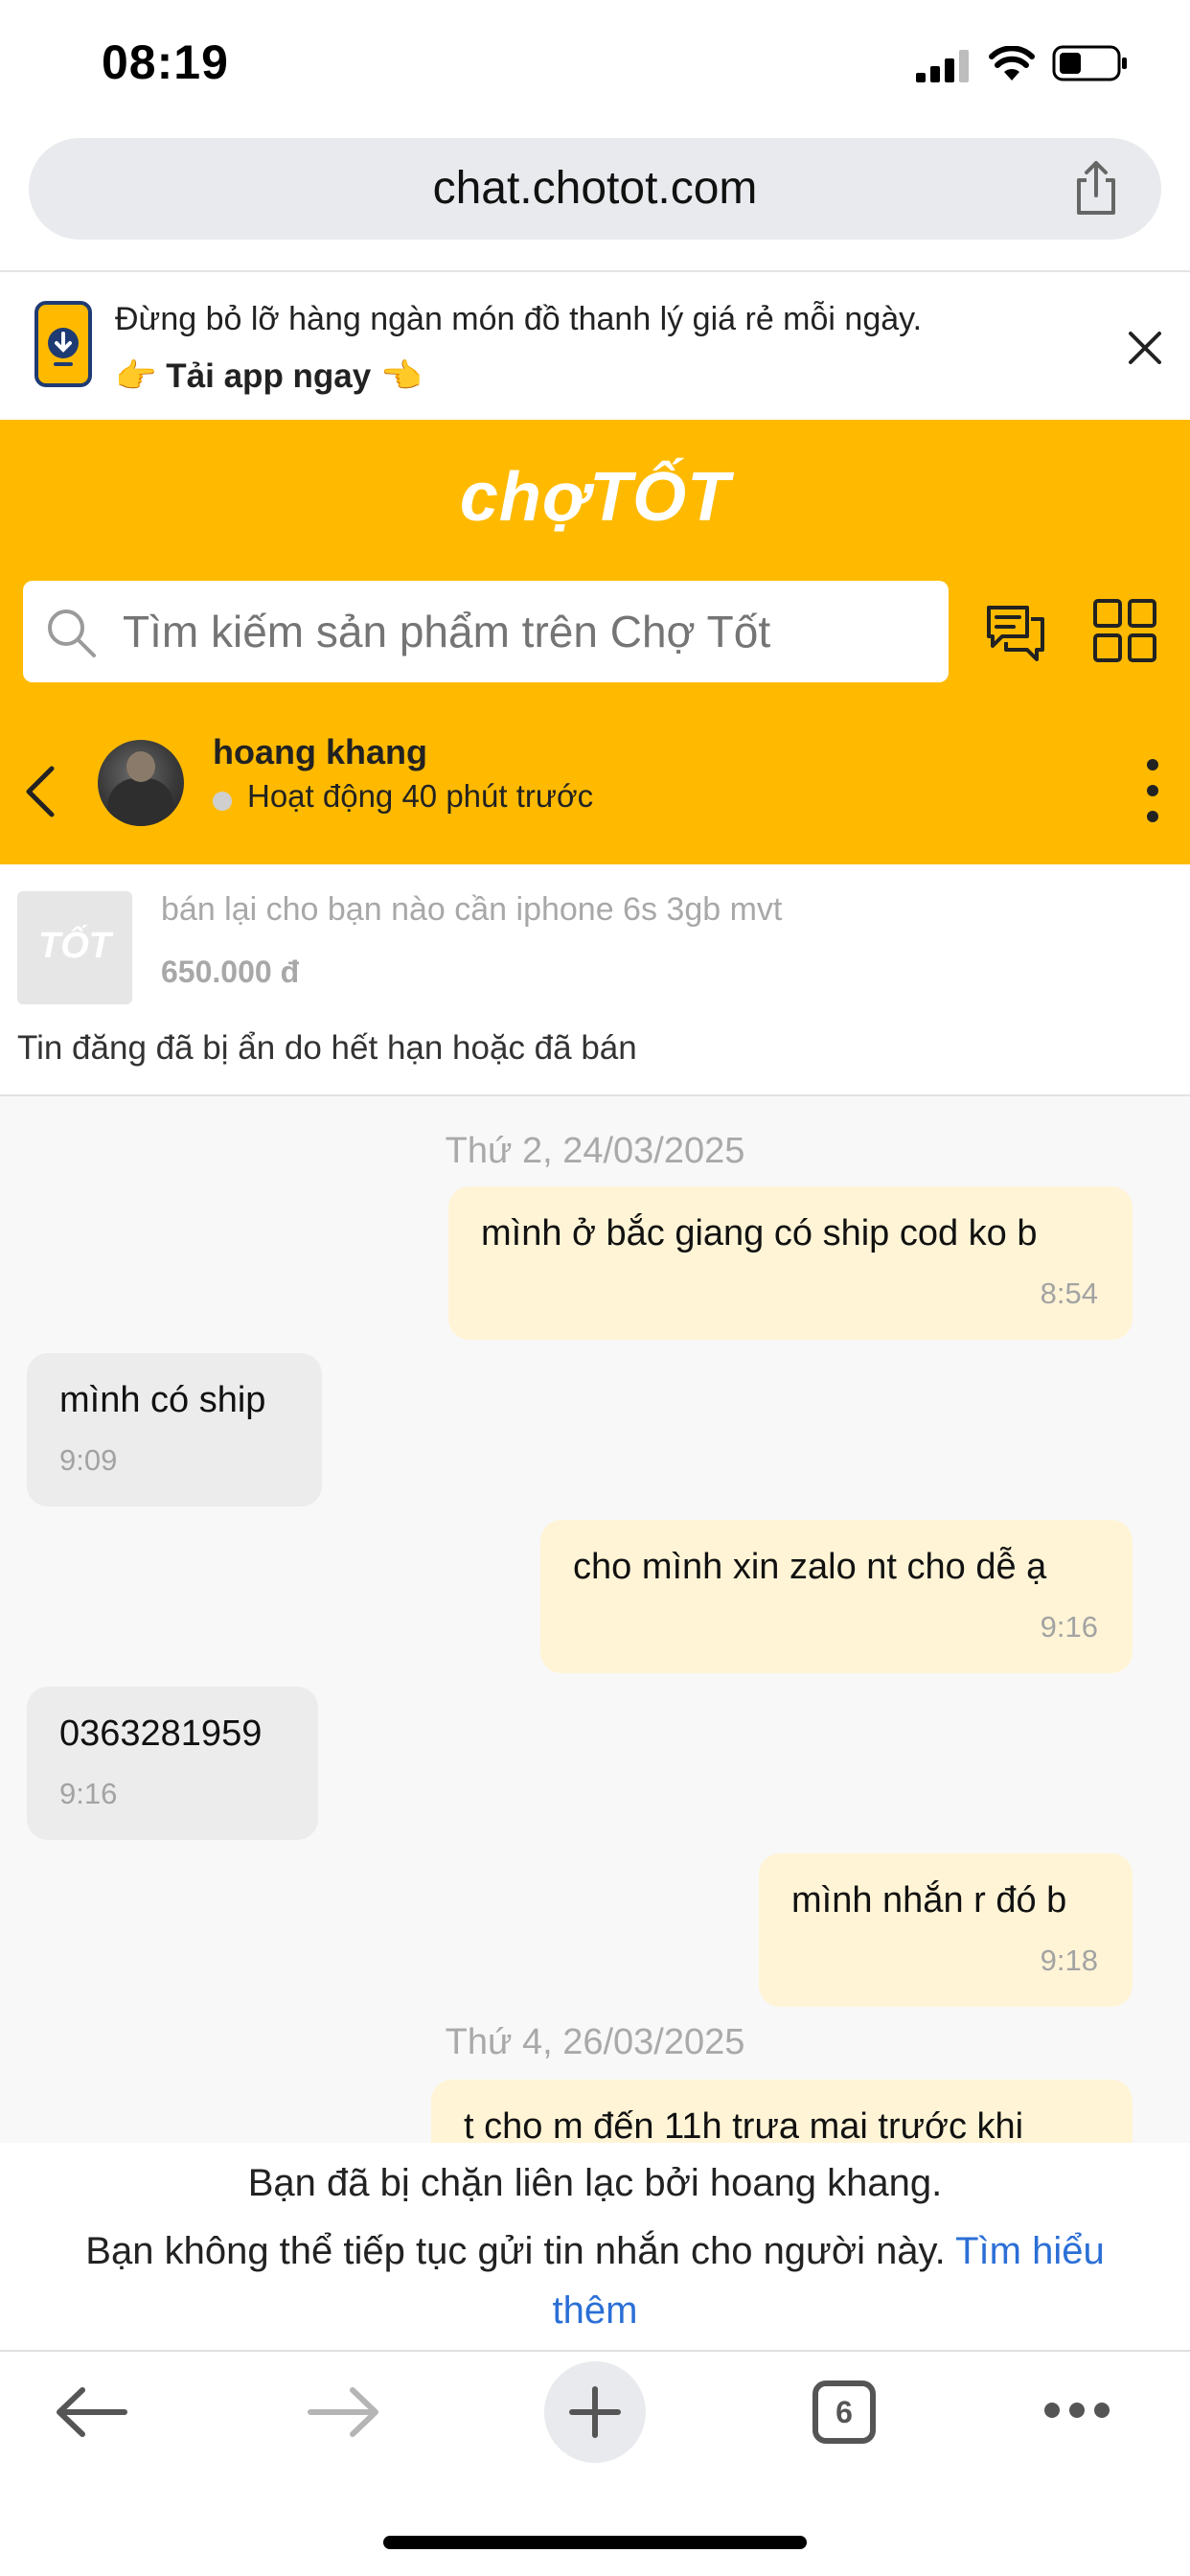 The height and width of the screenshot is (2576, 1190). Describe the element at coordinates (222, 801) in the screenshot. I see `offline-status-dot` at that location.